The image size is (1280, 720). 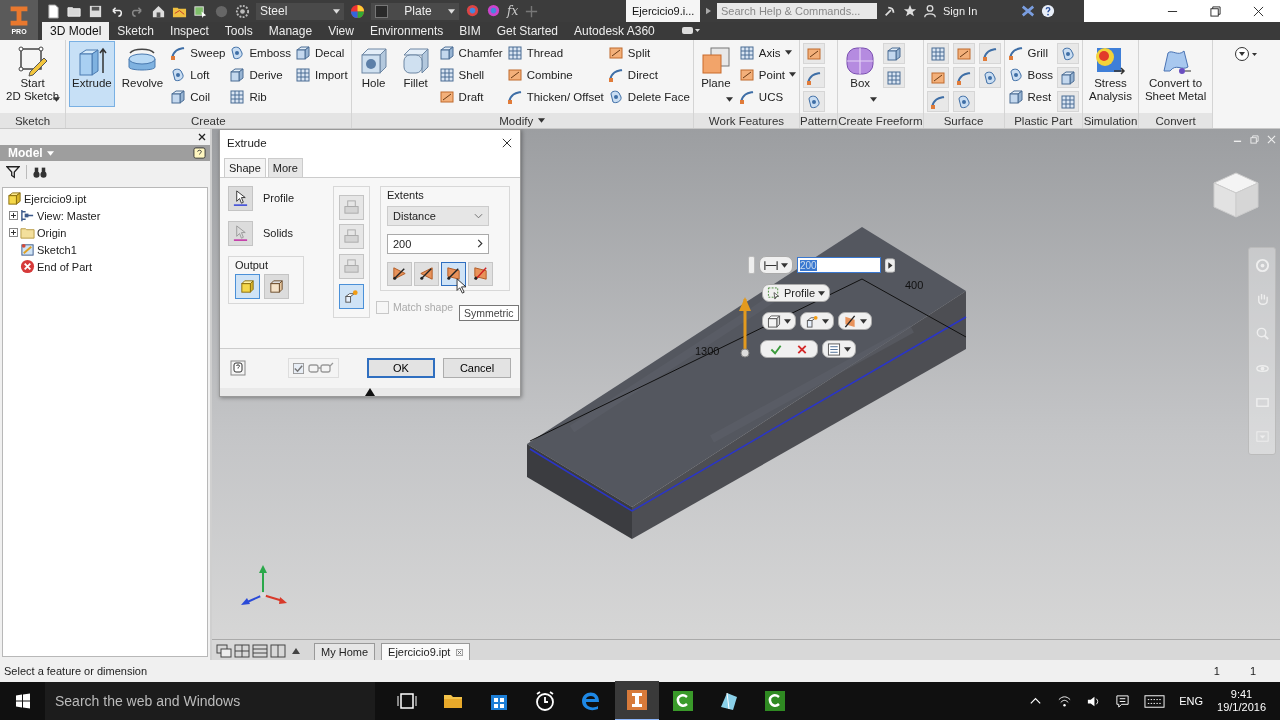 What do you see at coordinates (69, 215) in the screenshot?
I see `tree-item: View: Master` at bounding box center [69, 215].